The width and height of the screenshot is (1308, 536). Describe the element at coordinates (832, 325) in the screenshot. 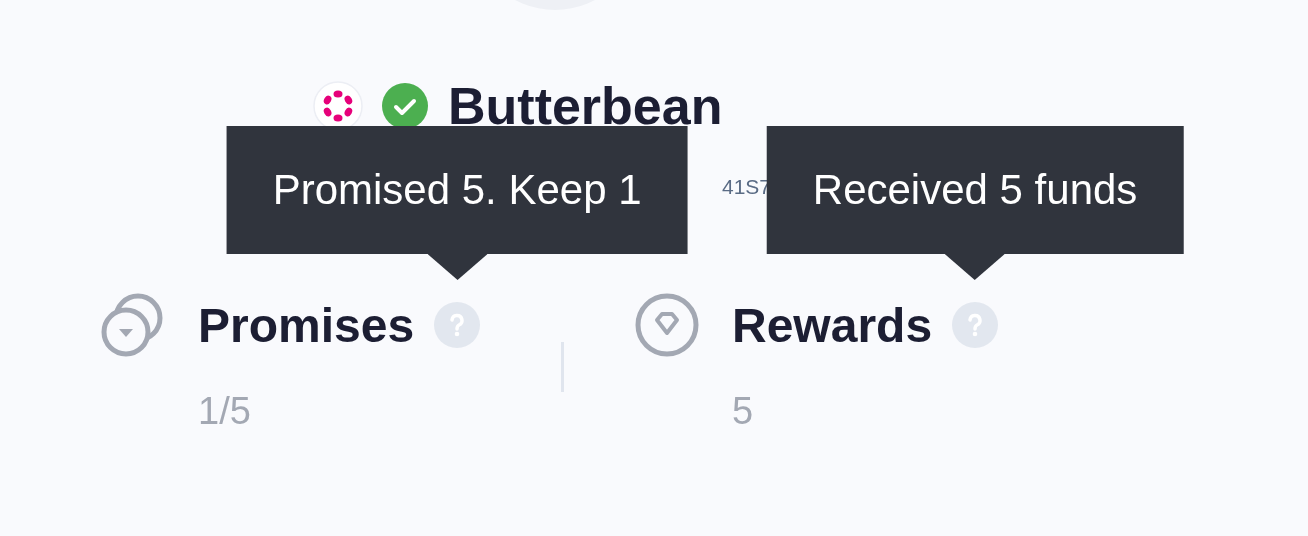

I see `stat-label: Rewards` at that location.